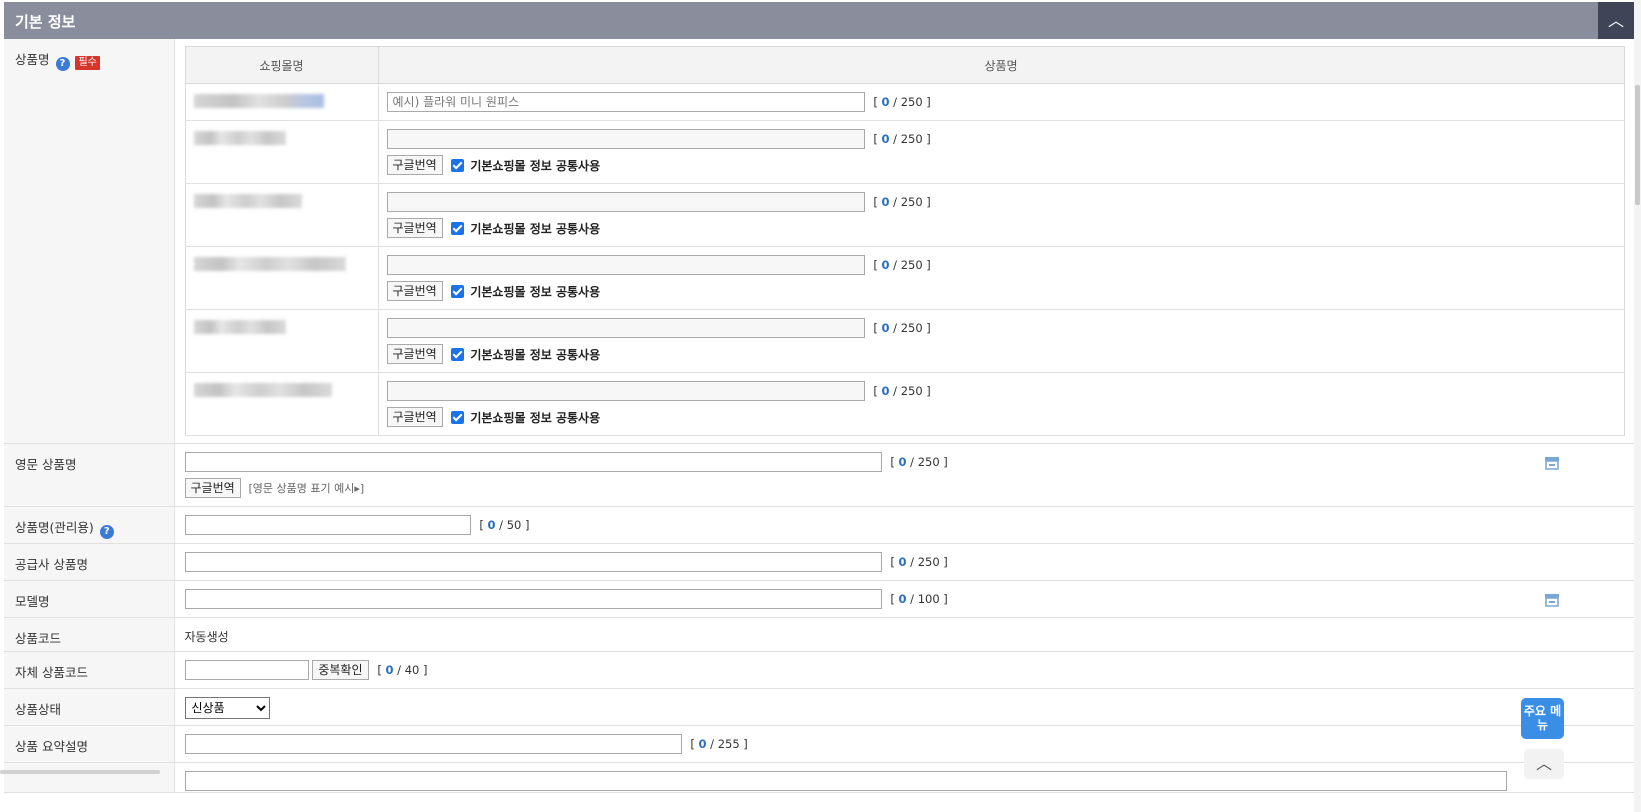 The image size is (1641, 812). What do you see at coordinates (89, 634) in the screenshot?
I see `label-product-code: 상품코드` at bounding box center [89, 634].